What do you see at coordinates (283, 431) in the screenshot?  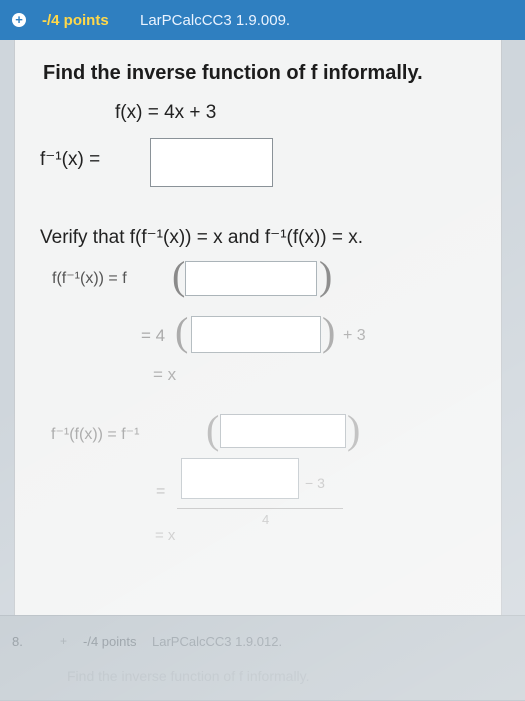 I see `verify-row4-input` at bounding box center [283, 431].